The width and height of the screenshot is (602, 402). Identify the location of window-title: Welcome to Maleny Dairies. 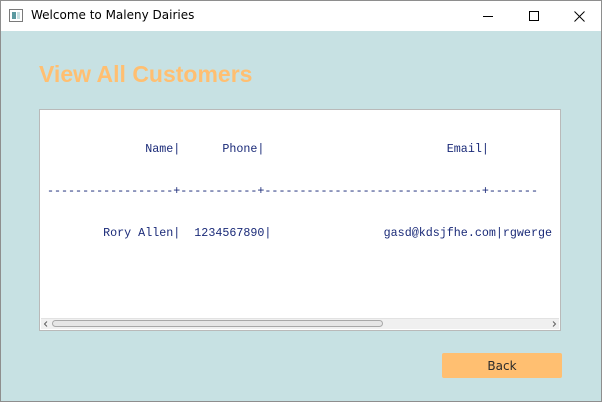
(113, 15).